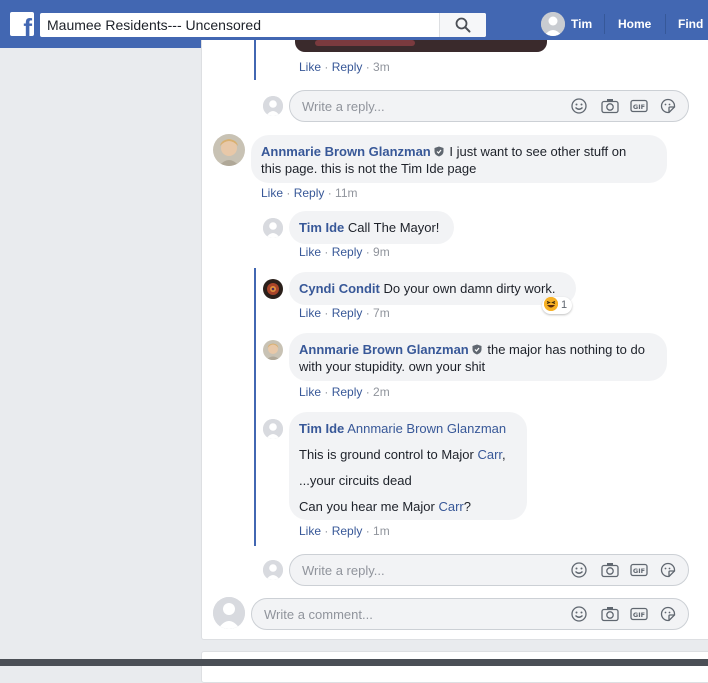  Describe the element at coordinates (538, 151) in the screenshot. I see `comment-text: I just want to see other stuff on` at that location.